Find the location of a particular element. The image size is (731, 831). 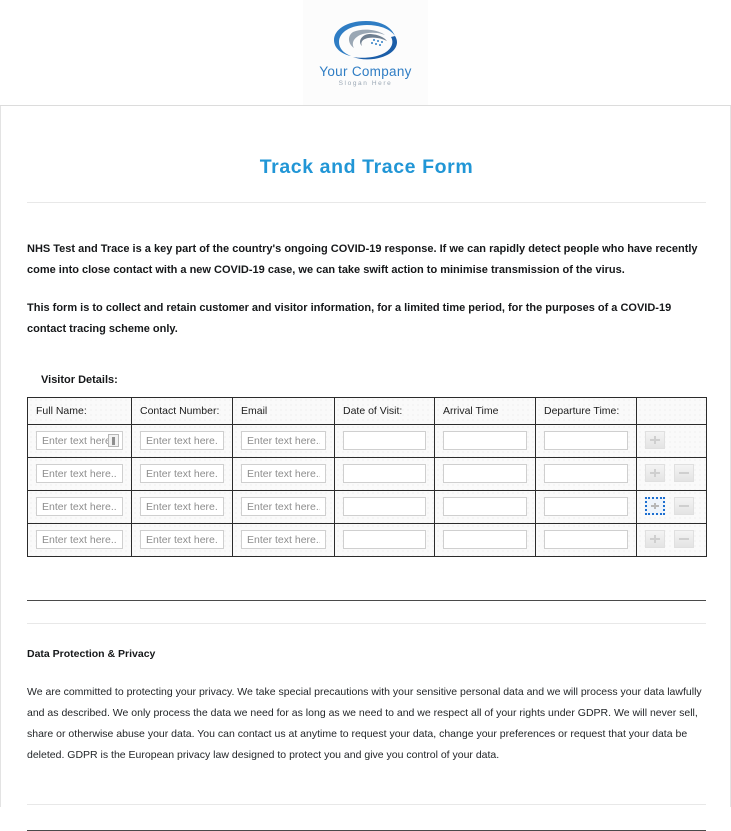

document-header-band: Your Company Slogan Here is located at coordinates (365, 53).